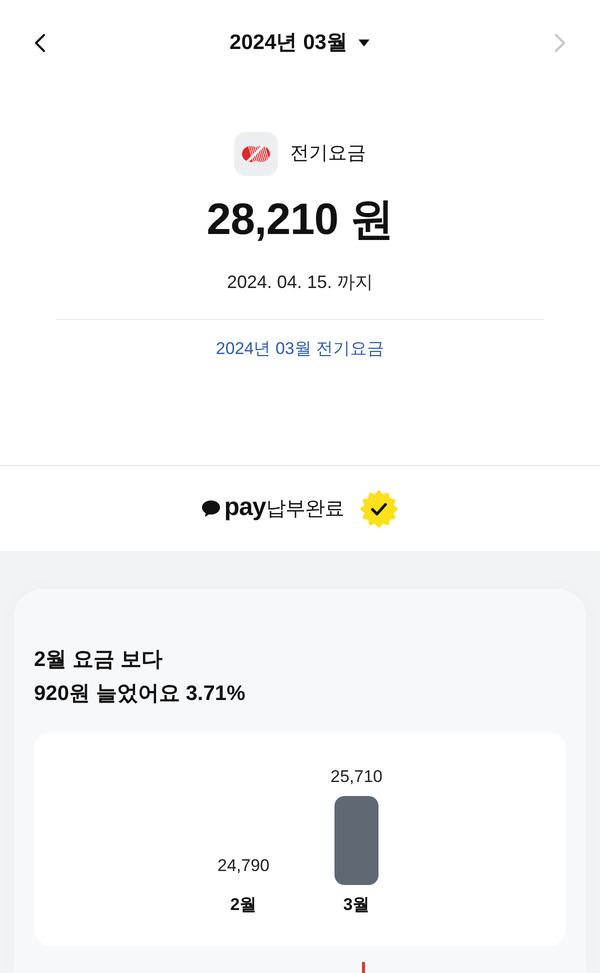  What do you see at coordinates (300, 349) in the screenshot?
I see `bill-detail-link: 2024년 03월 전기요금` at bounding box center [300, 349].